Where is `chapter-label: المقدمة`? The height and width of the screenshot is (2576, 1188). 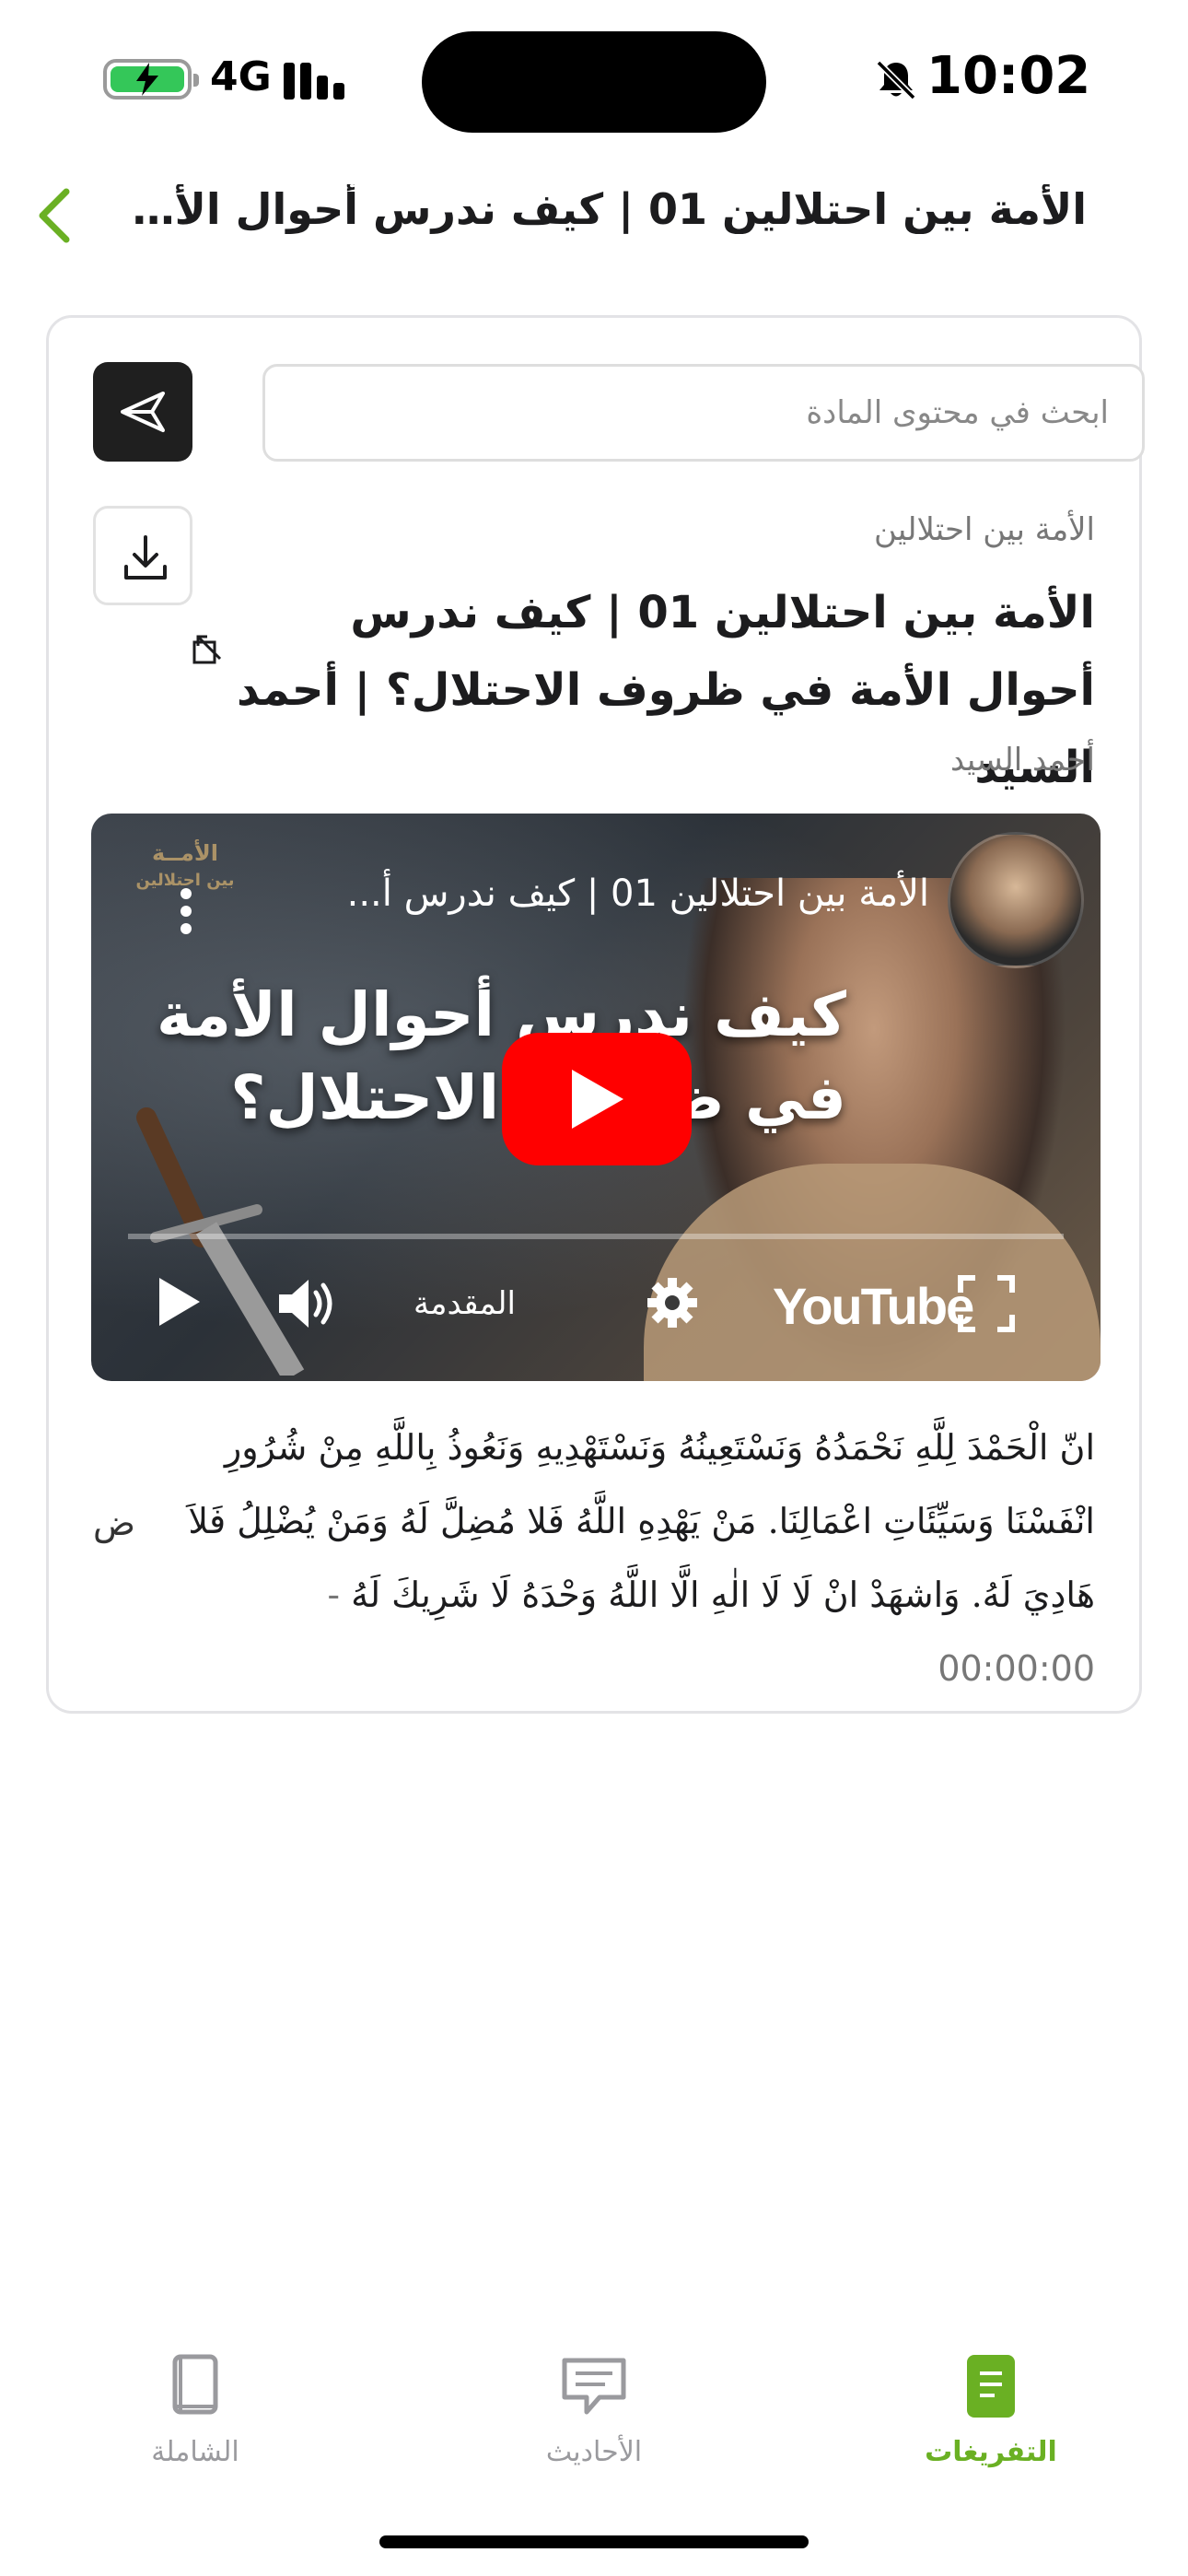
chapter-label: المقدمة is located at coordinates (464, 1303).